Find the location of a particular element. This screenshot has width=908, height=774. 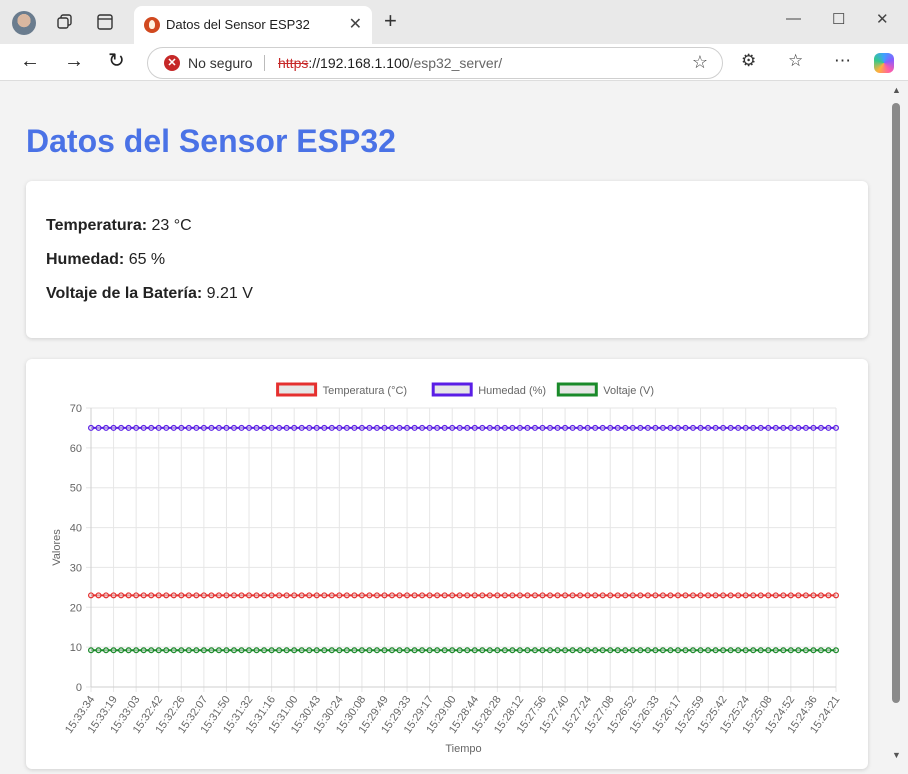

scroll-up-icon: ▲ is located at coordinates (896, 90).